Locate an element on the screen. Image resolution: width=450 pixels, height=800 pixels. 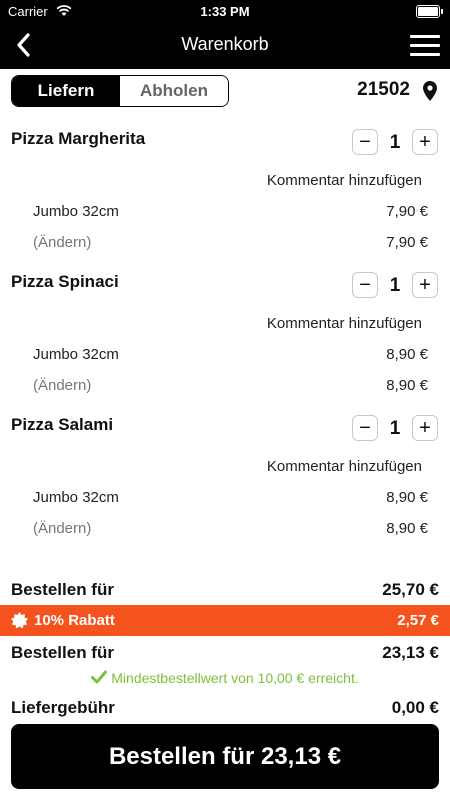
map-pin-icon is located at coordinates (430, 91).